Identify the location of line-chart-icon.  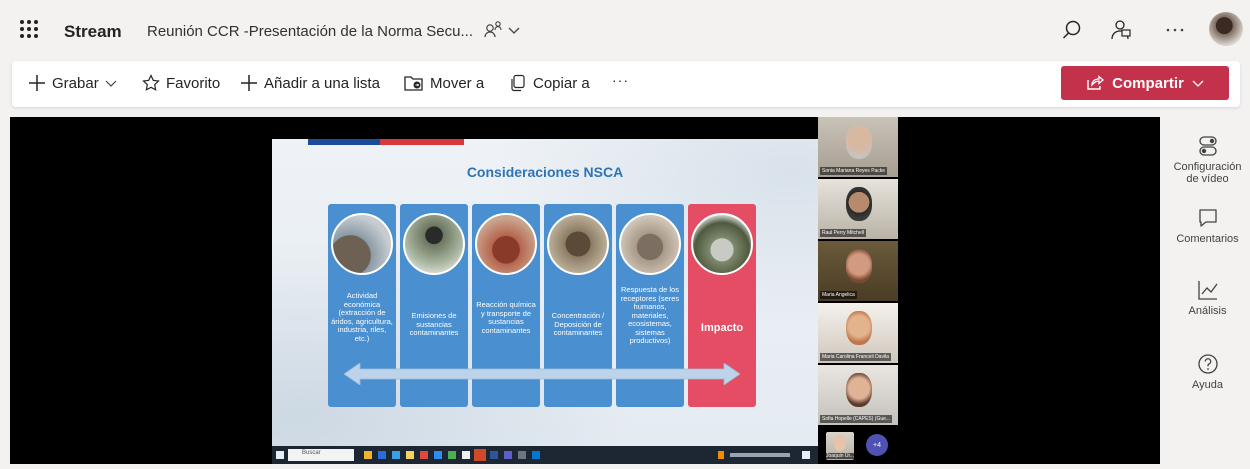
(1207, 290).